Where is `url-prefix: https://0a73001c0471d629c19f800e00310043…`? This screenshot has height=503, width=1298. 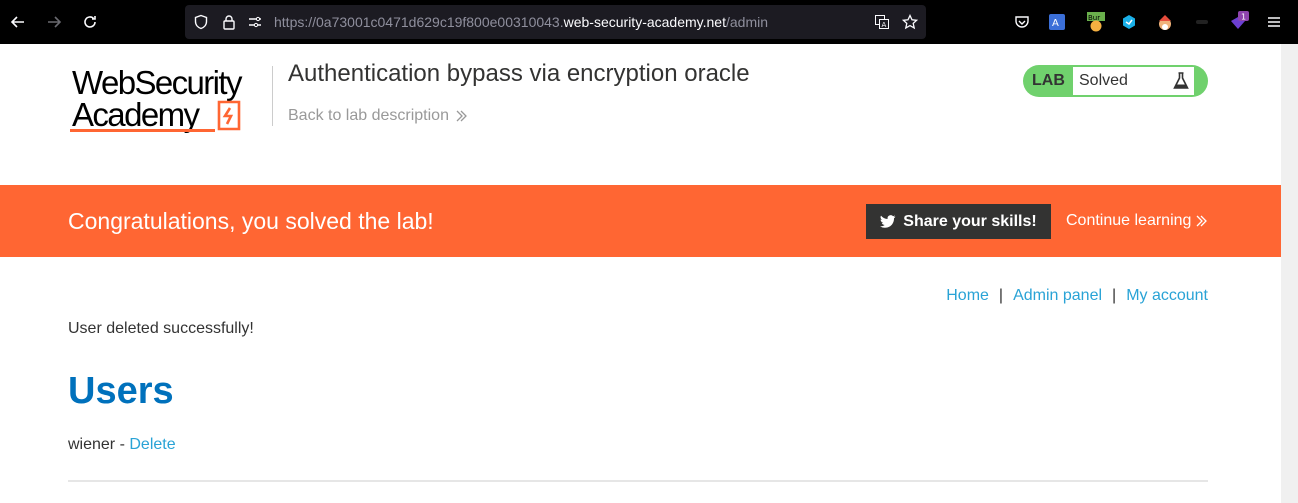 url-prefix: https://0a73001c0471d629c19f800e00310043… is located at coordinates (419, 22).